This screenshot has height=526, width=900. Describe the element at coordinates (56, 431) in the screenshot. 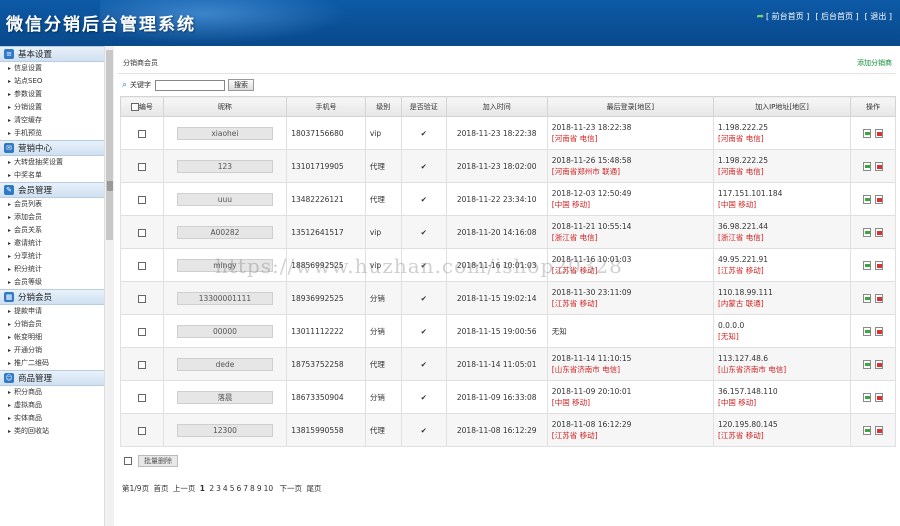

I see `sidebar-item: 类的回收站` at that location.